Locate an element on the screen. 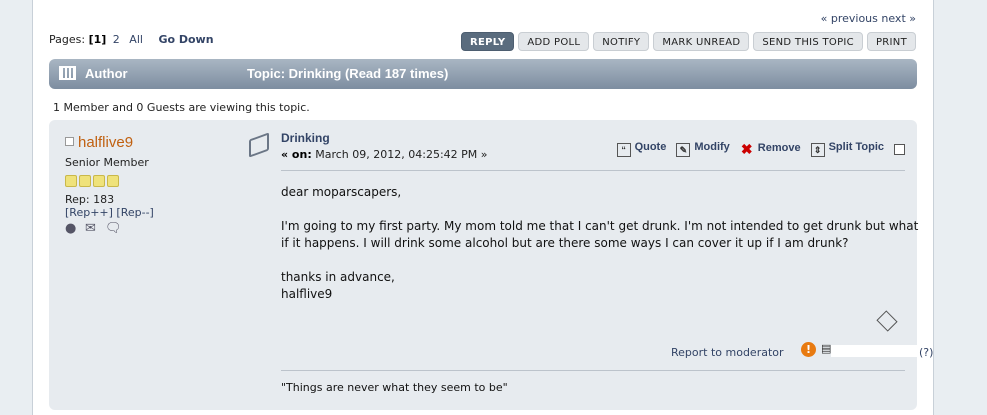 The width and height of the screenshot is (987, 415). split-topic-button: ⇕ Split Topic is located at coordinates (847, 149).